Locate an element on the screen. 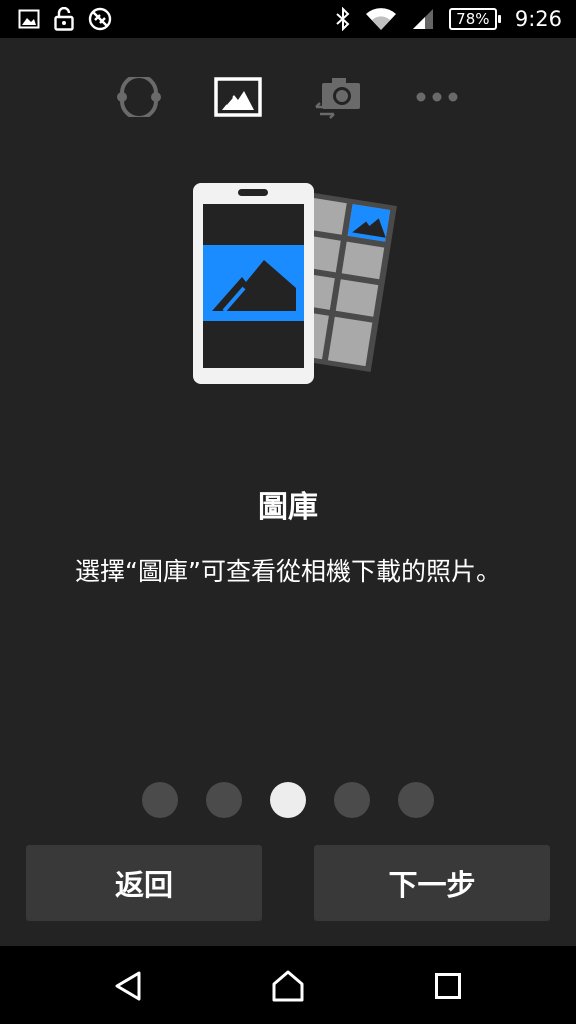  nav-recents-icon is located at coordinates (448, 986).